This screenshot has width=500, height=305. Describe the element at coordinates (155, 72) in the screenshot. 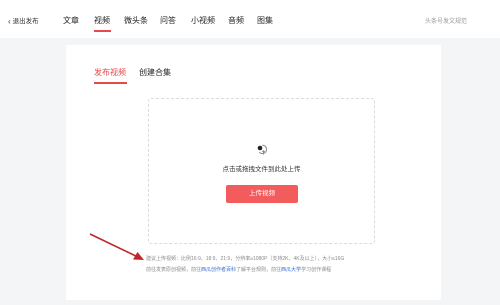

I see `subtab-create-collection: 创建合集` at that location.